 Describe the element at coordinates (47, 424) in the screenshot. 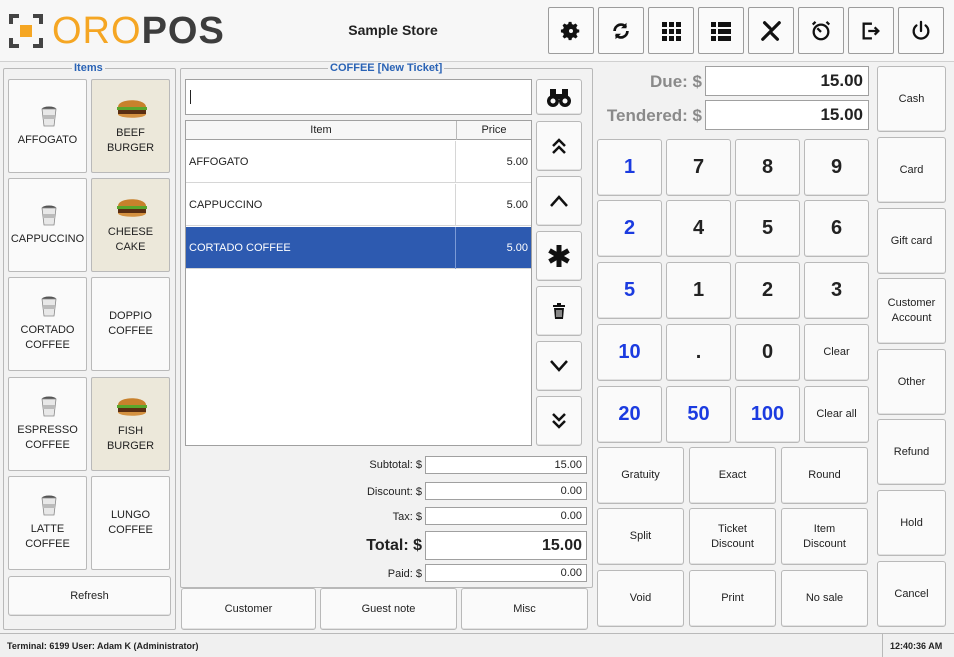

I see `item-button-espresso-coffee: ESPRESSO COFFEE` at that location.